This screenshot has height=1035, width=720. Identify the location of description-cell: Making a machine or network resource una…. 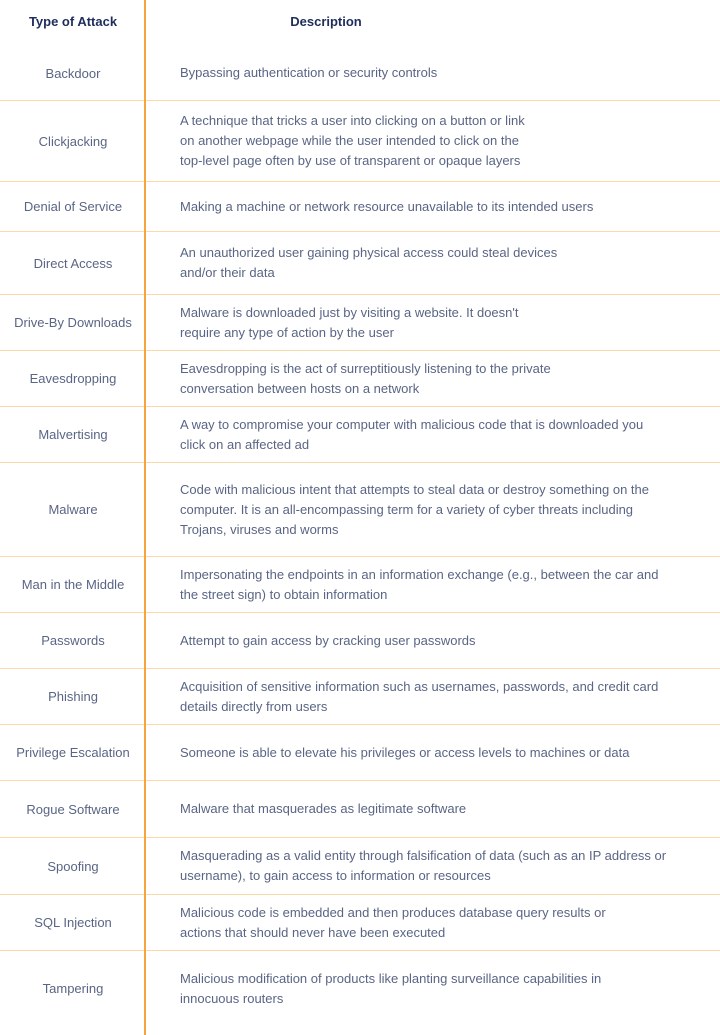
(387, 206).